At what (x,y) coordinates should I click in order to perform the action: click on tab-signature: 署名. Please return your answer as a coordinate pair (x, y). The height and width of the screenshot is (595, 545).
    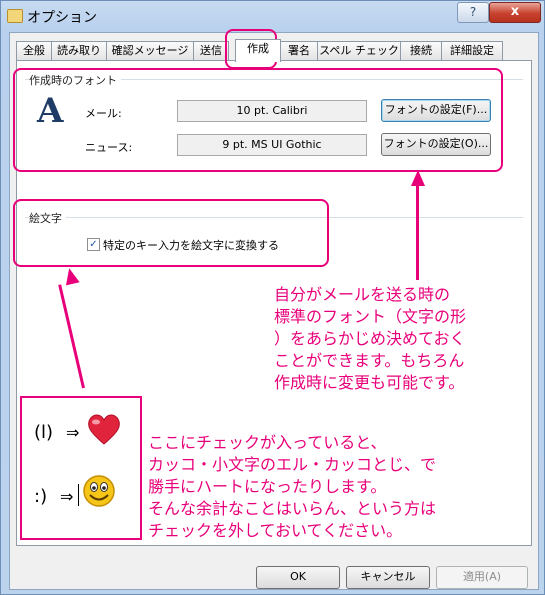
    Looking at the image, I should click on (299, 50).